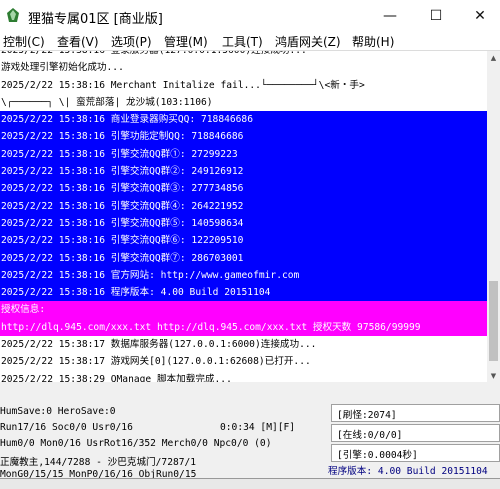 The height and width of the screenshot is (489, 500). I want to click on menu-gateway: 鸿盾网关(Z), so click(308, 41).